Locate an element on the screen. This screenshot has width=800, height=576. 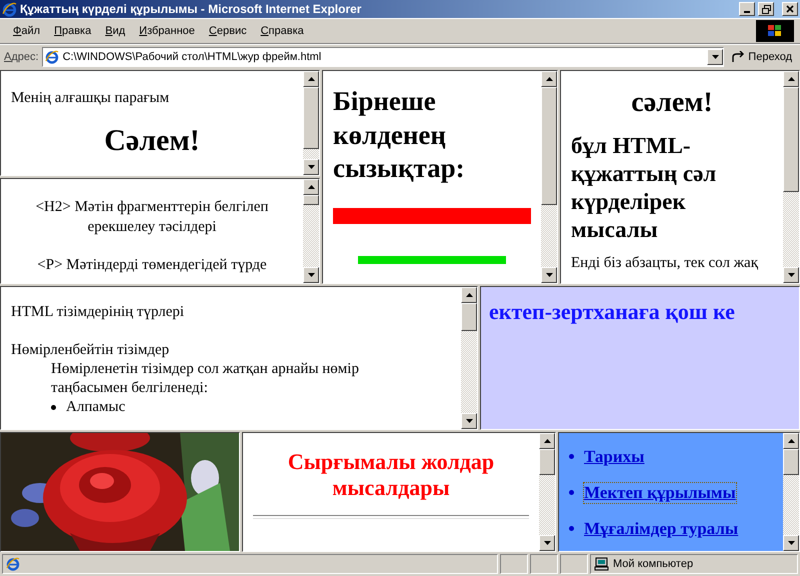
heading: Сәлем! is located at coordinates (152, 140).